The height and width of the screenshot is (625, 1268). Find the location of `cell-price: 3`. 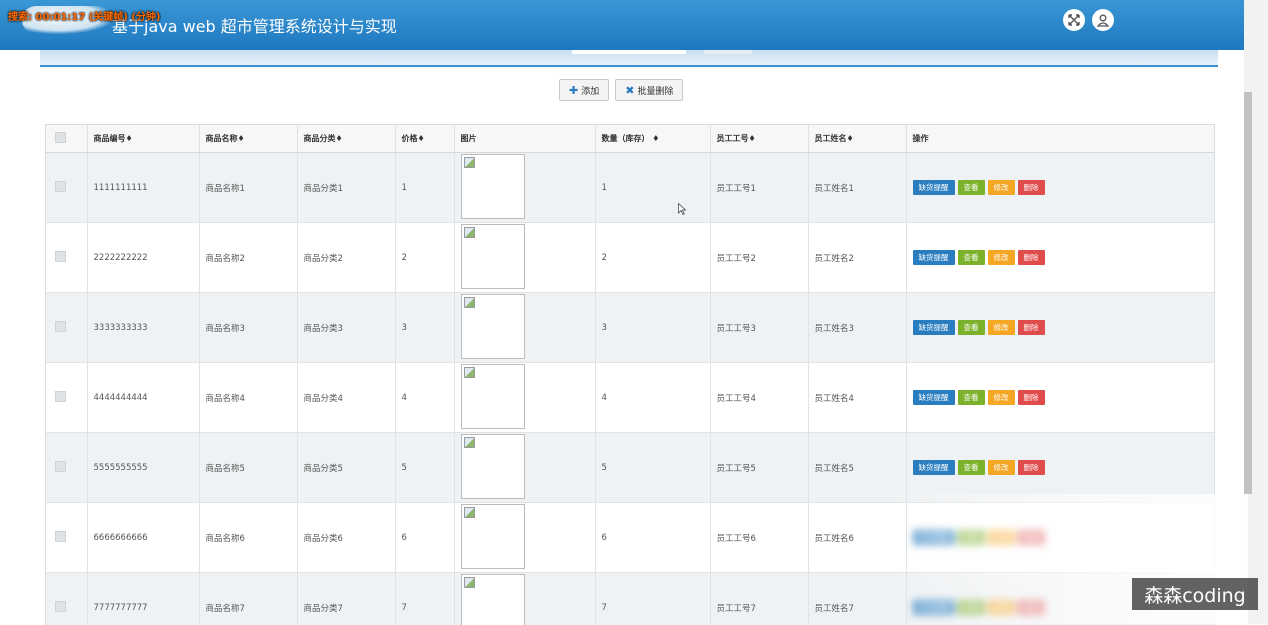

cell-price: 3 is located at coordinates (424, 328).